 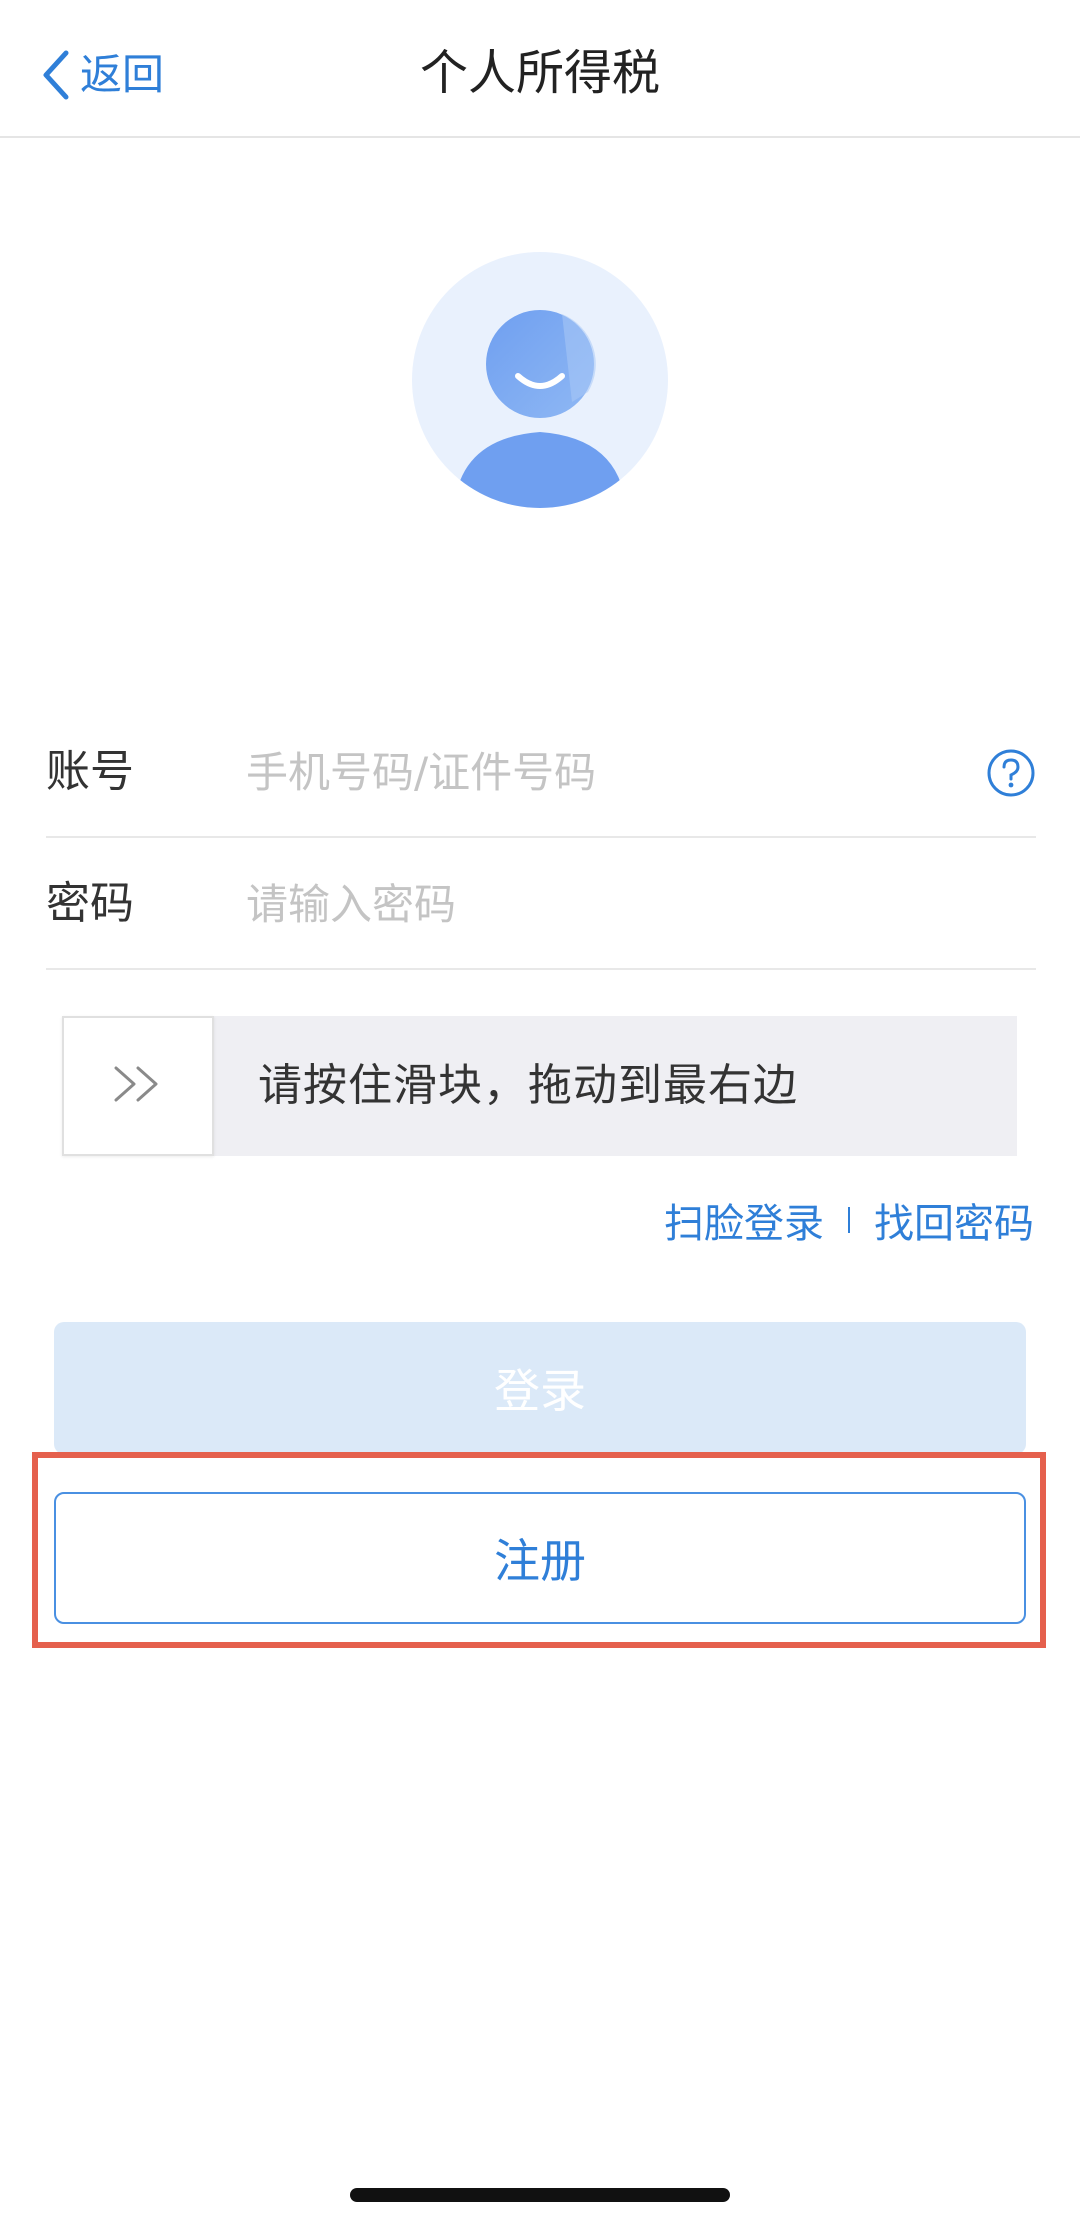 I want to click on slider-captcha: 请按住滑块，拖动到最右边, so click(x=539, y=1086).